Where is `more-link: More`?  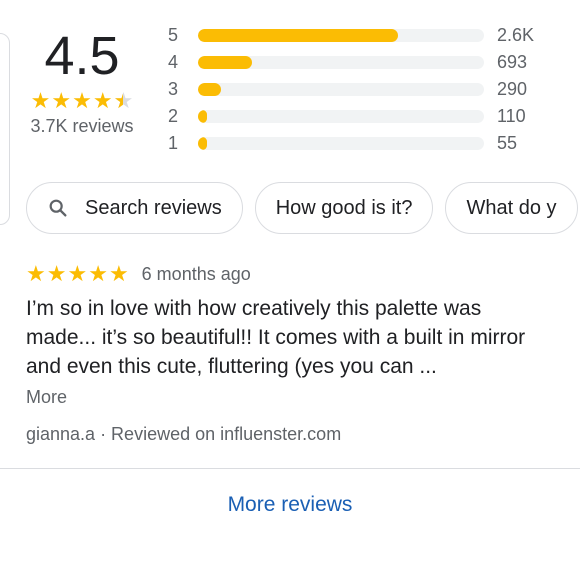
more-link: More is located at coordinates (296, 397).